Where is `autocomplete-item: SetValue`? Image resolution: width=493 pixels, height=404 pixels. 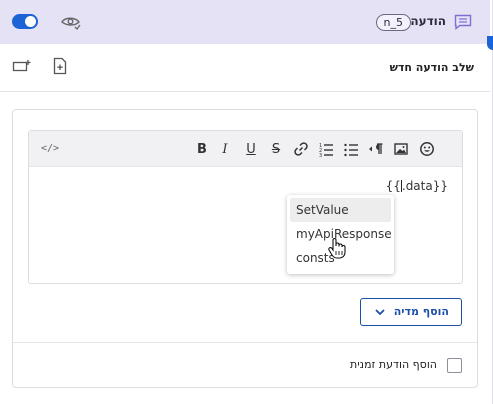 autocomplete-item: SetValue is located at coordinates (340, 210).